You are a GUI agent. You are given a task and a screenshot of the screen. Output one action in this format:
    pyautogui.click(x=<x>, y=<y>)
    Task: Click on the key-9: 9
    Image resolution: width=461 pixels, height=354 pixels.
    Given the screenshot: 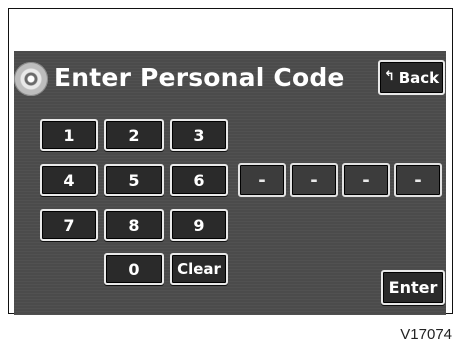 What is the action you would take?
    pyautogui.click(x=199, y=225)
    